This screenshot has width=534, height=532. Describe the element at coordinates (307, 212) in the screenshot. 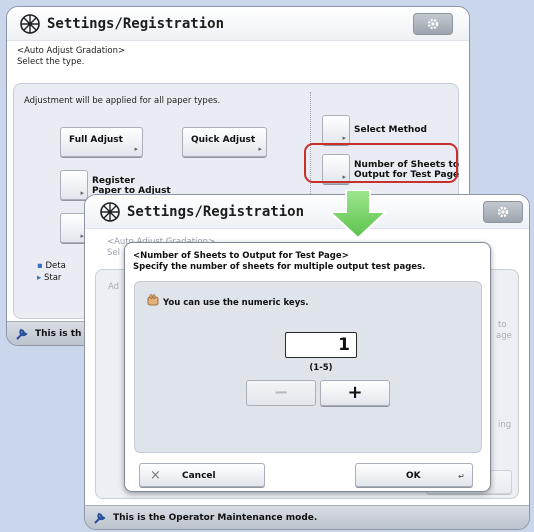

I see `front-titlebar: Settings/Registration` at that location.